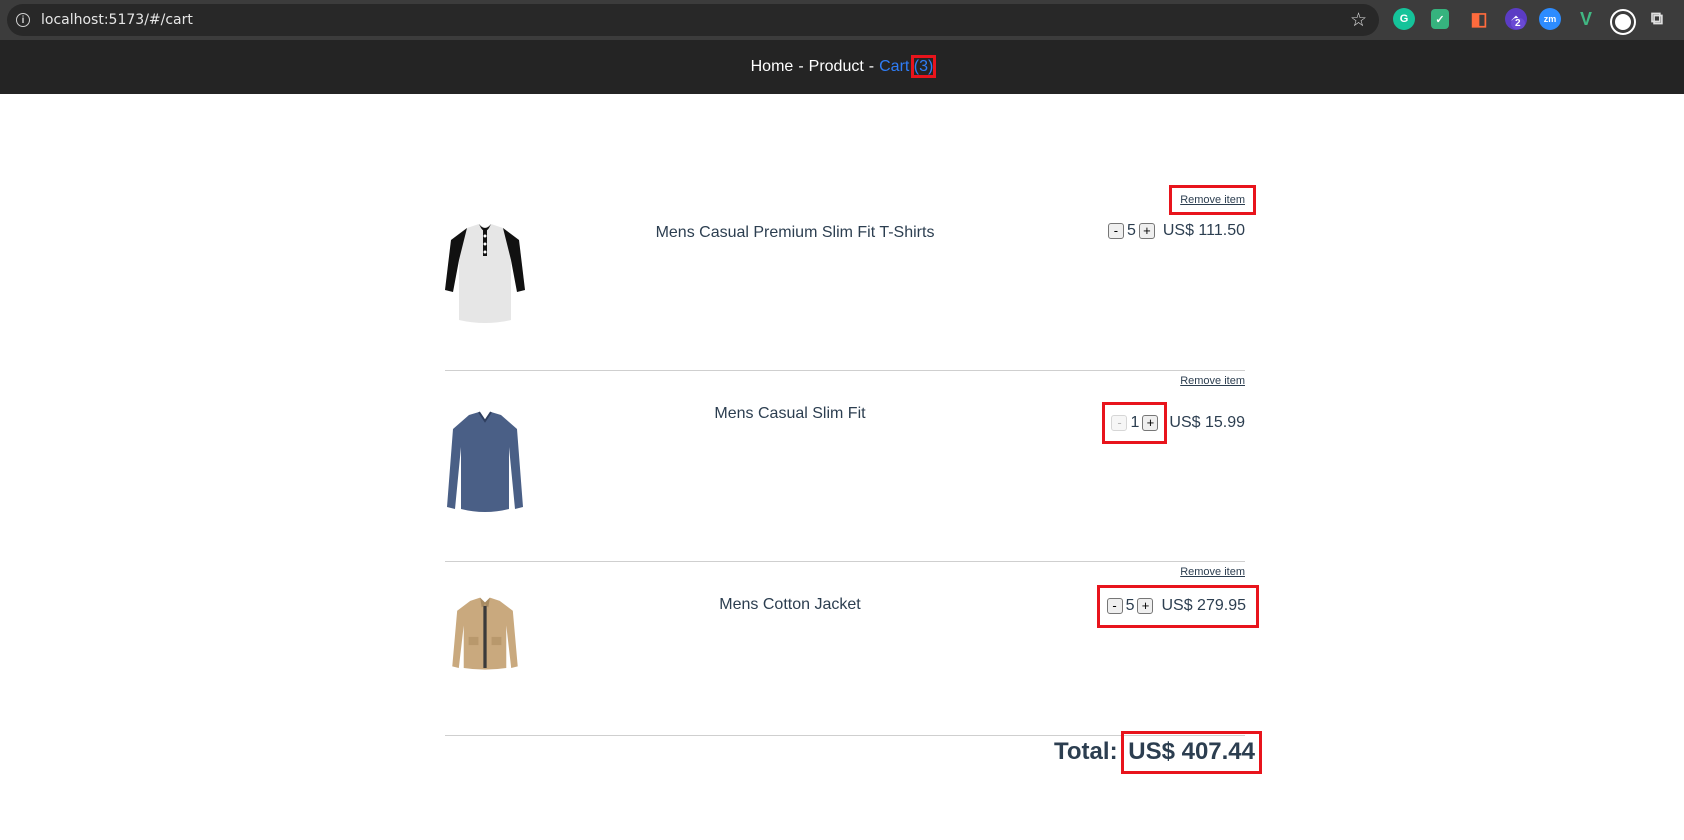  What do you see at coordinates (1586, 19) in the screenshot?
I see `vue-devtools-icon: V` at bounding box center [1586, 19].